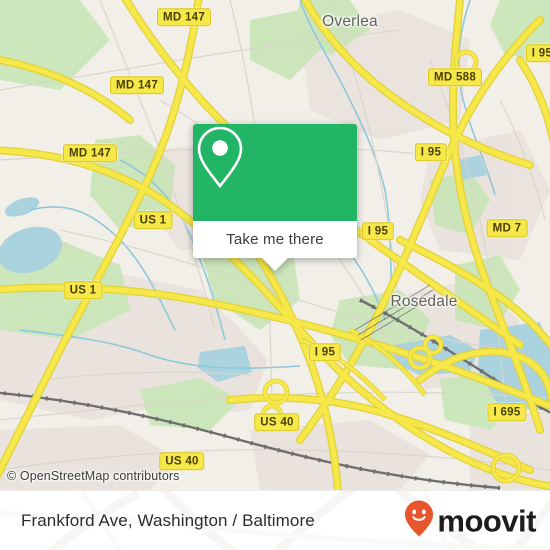 The image size is (550, 550). I want to click on card-icon-area, so click(275, 172).